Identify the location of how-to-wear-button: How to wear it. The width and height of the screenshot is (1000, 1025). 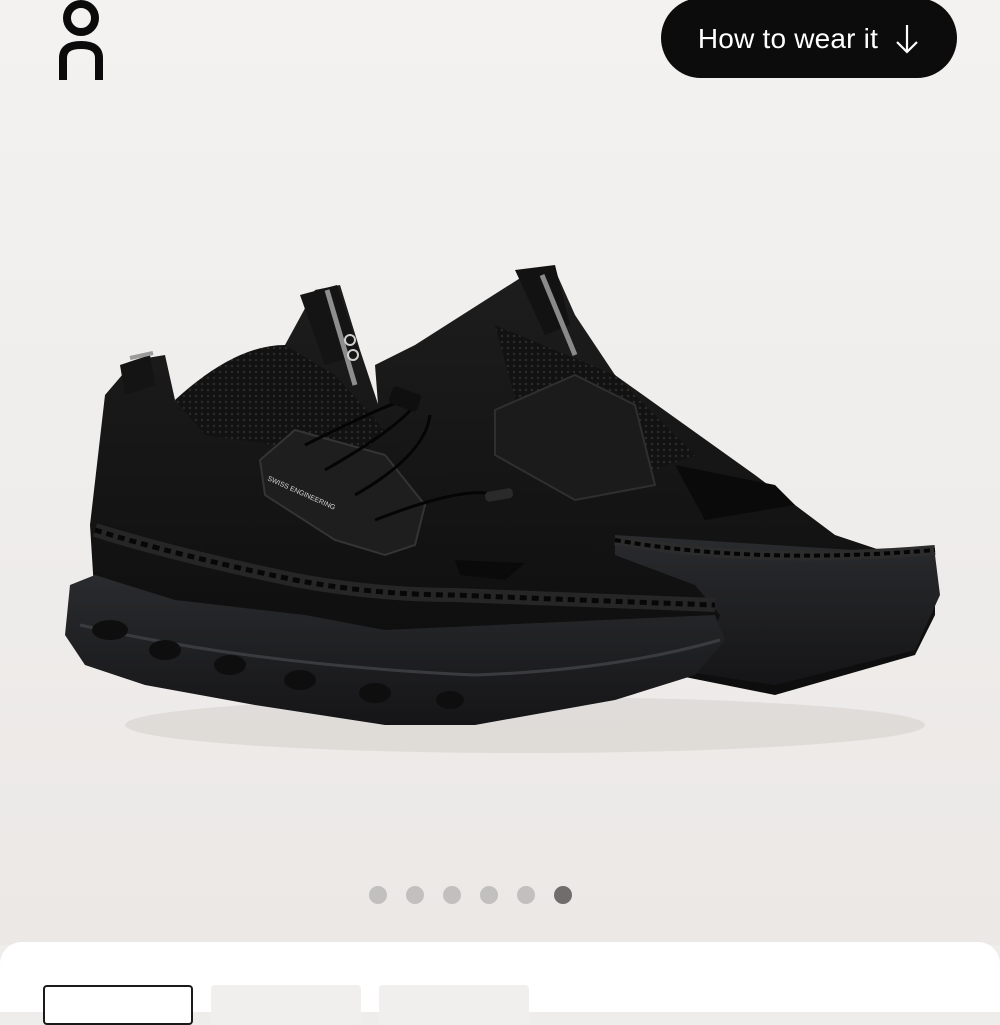
(809, 39).